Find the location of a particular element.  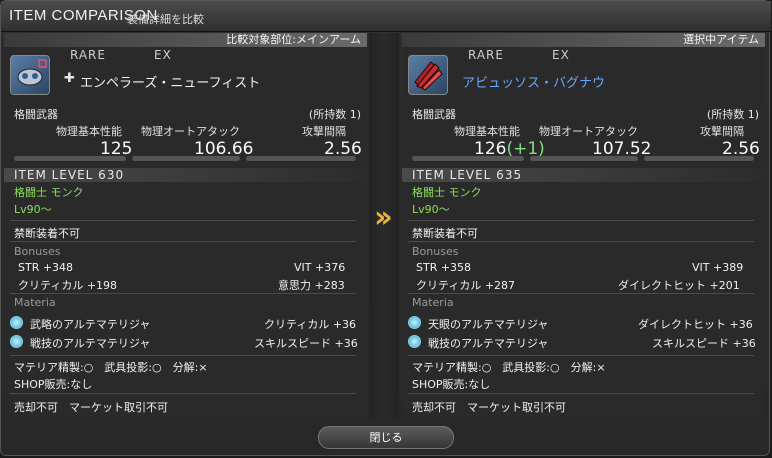

item-name: エンペラーズ・ニューフィスト is located at coordinates (170, 83).